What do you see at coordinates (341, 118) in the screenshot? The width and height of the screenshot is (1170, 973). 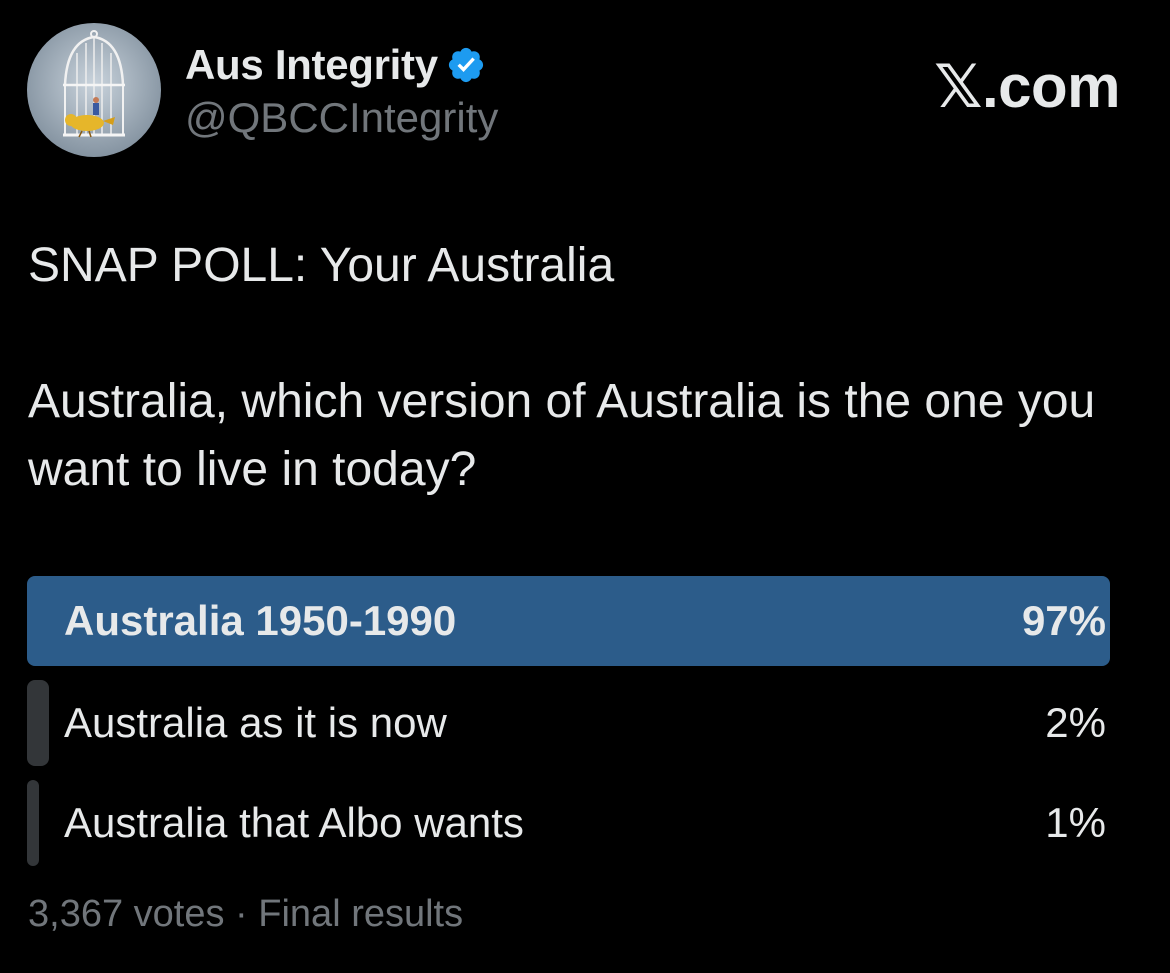 I see `handle: @QBCCIntegrity` at bounding box center [341, 118].